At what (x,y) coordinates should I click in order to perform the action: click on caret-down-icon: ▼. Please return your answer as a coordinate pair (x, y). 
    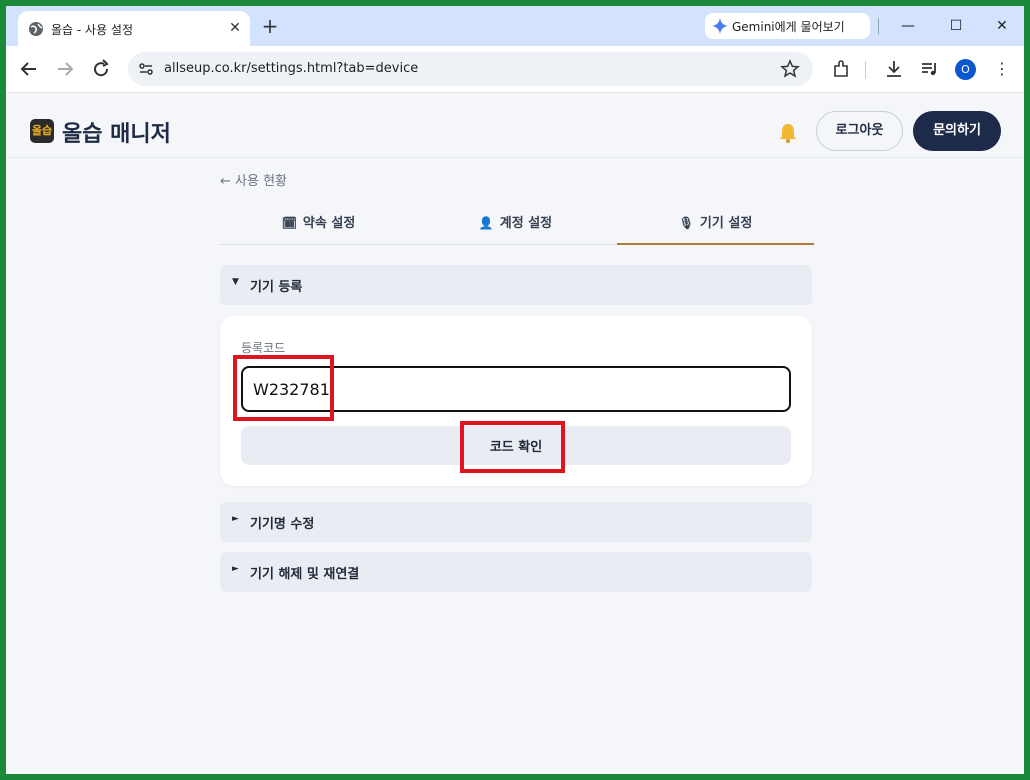
    Looking at the image, I should click on (235, 282).